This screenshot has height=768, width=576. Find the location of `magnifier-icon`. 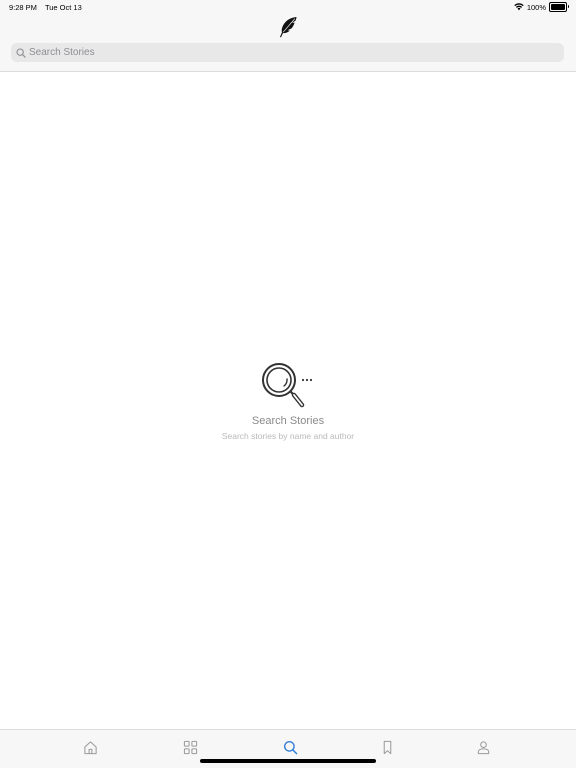

magnifier-icon is located at coordinates (287, 385).